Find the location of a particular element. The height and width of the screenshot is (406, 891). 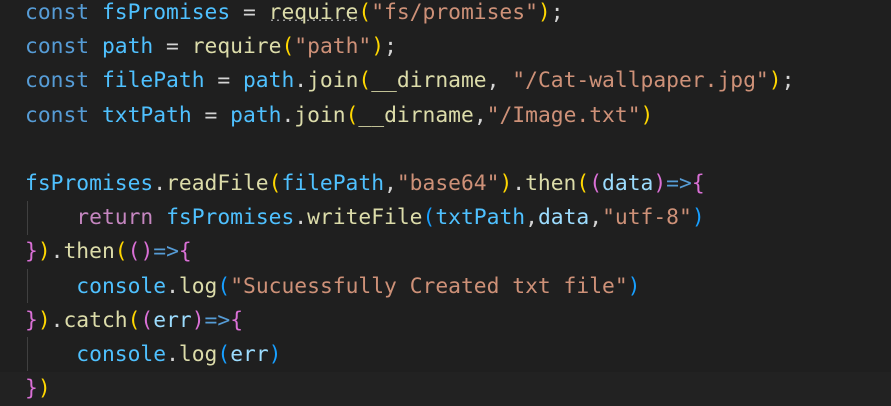

string-literal: "Sucuessfully Created txt file" is located at coordinates (429, 286).